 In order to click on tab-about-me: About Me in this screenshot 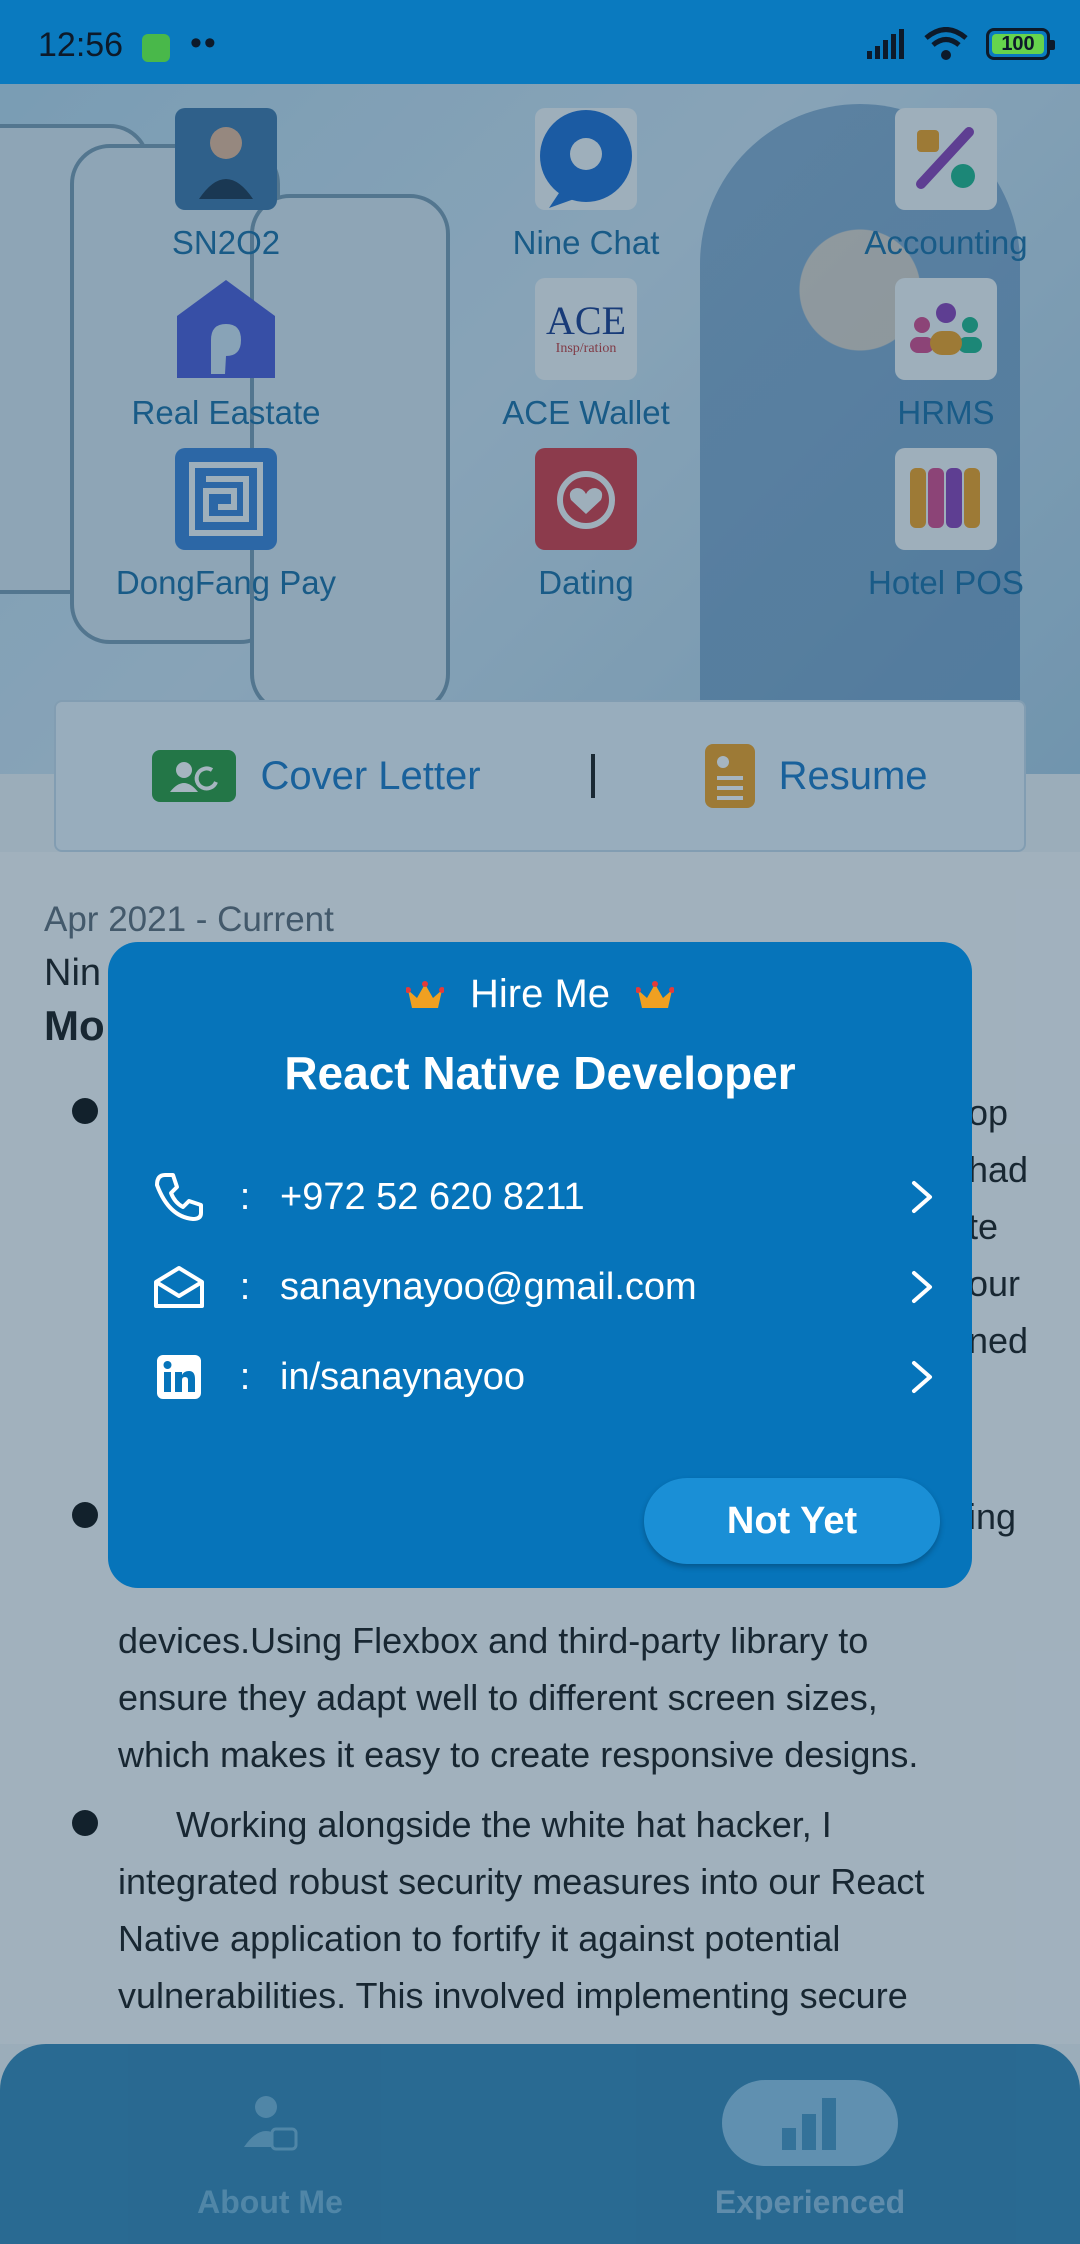, I will do `click(270, 2150)`.